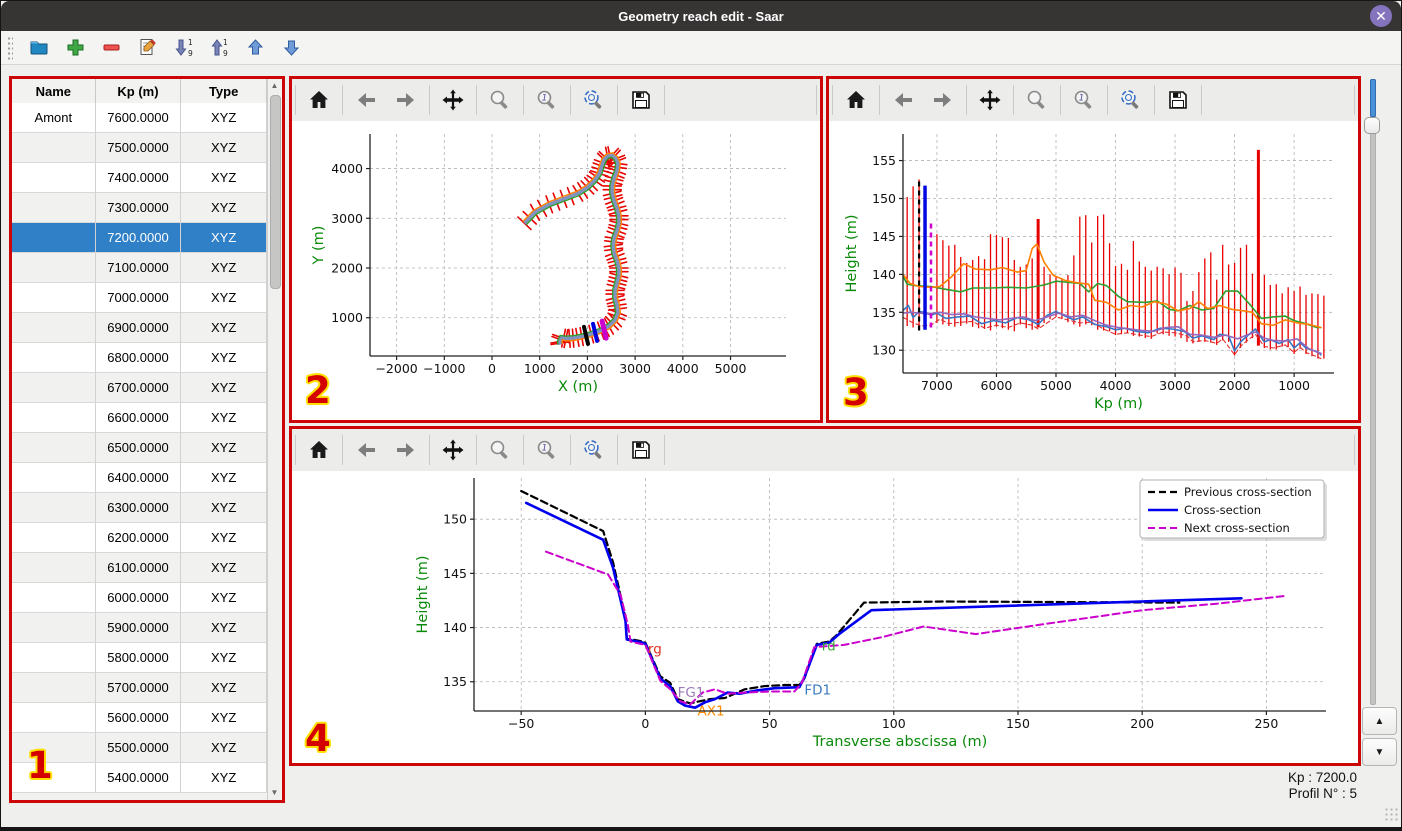 The image size is (1402, 831). What do you see at coordinates (224, 91) in the screenshot?
I see `column-header-type: Type` at bounding box center [224, 91].